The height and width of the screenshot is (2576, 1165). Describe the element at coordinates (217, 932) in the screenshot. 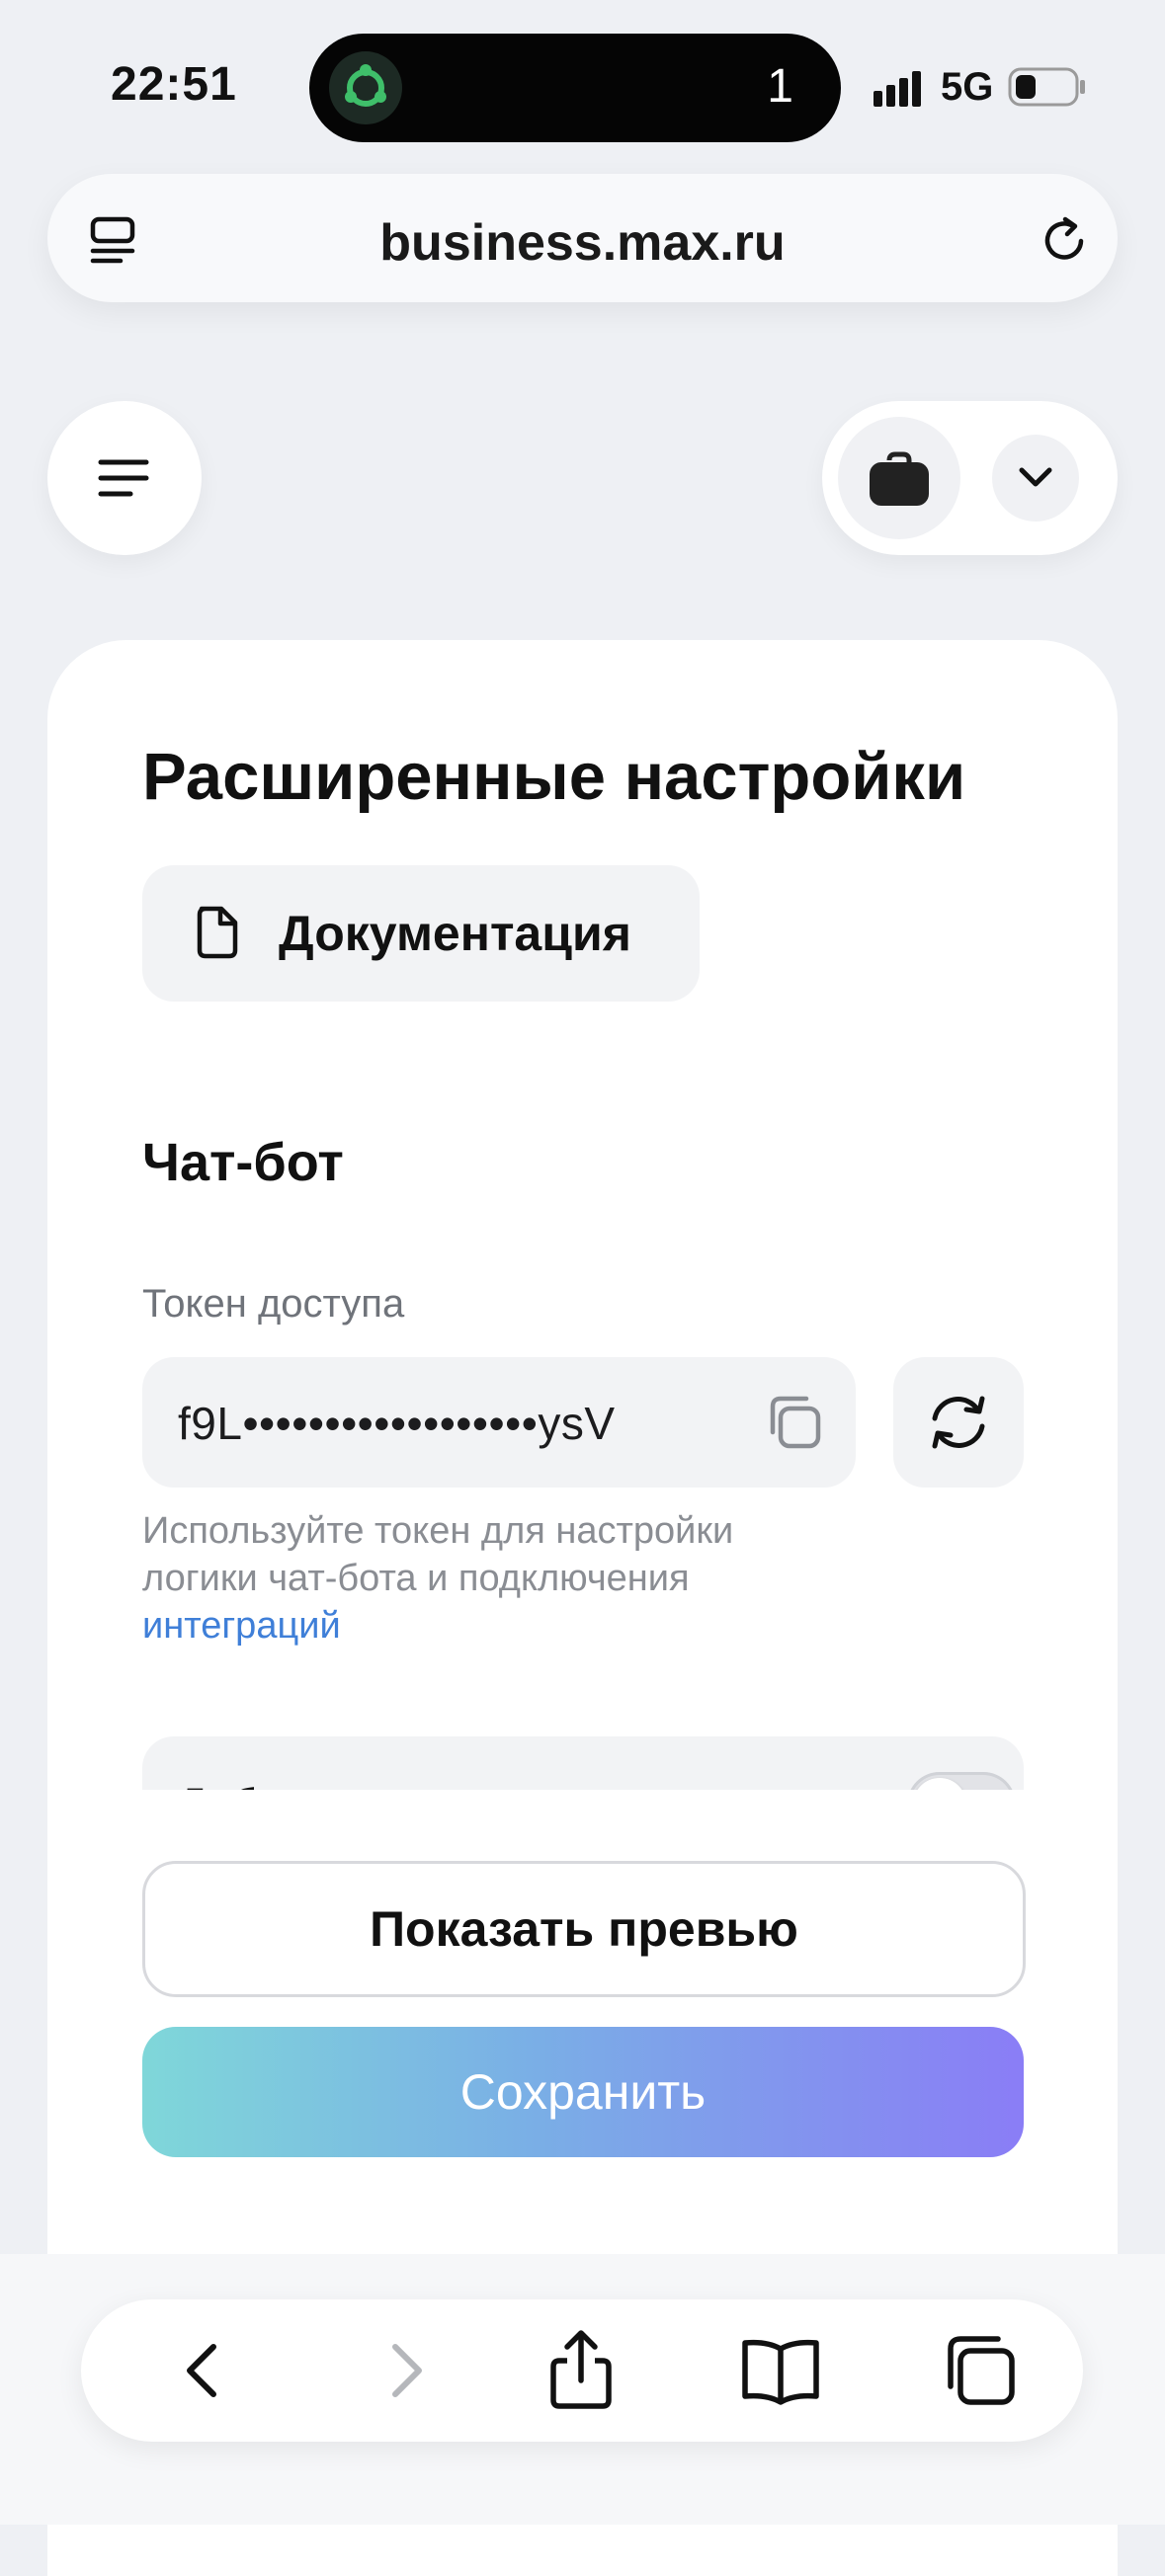

I see `document-icon` at that location.